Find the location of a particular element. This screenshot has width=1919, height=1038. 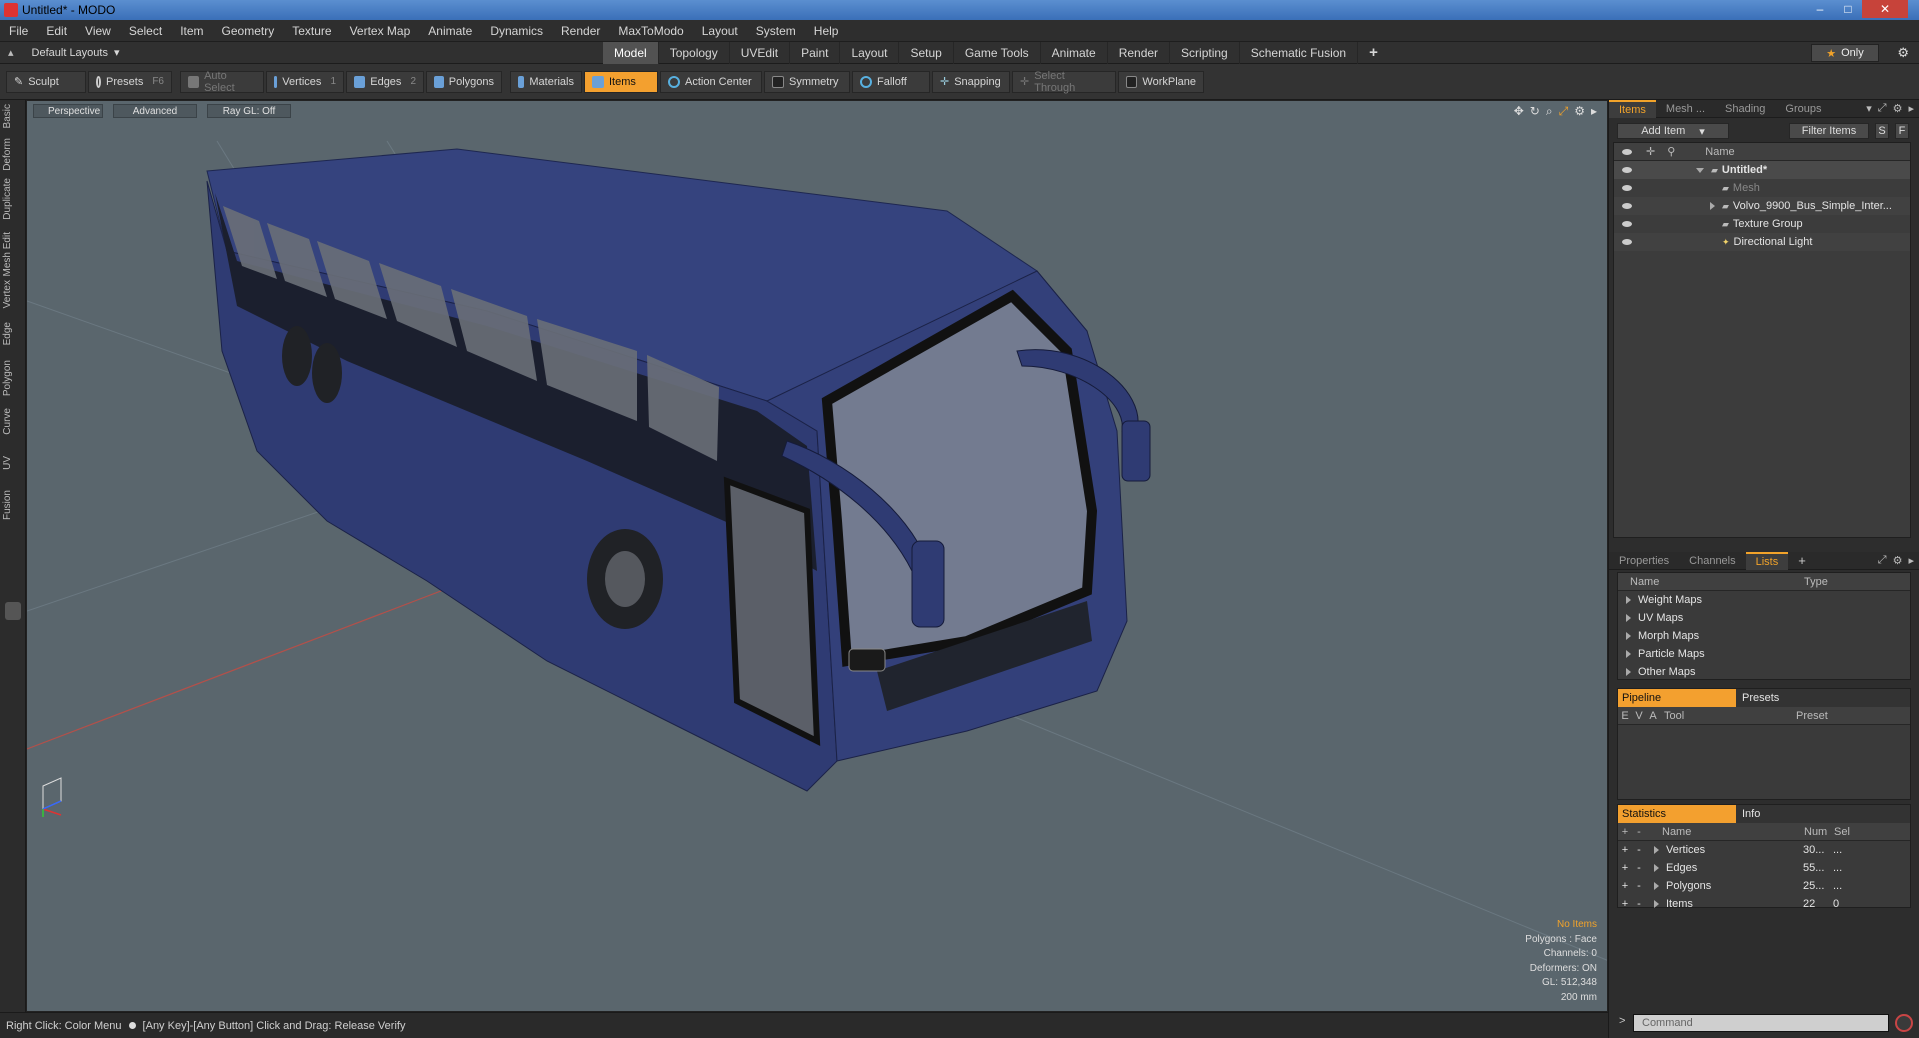

minimize-button: – is located at coordinates (1820, 9).